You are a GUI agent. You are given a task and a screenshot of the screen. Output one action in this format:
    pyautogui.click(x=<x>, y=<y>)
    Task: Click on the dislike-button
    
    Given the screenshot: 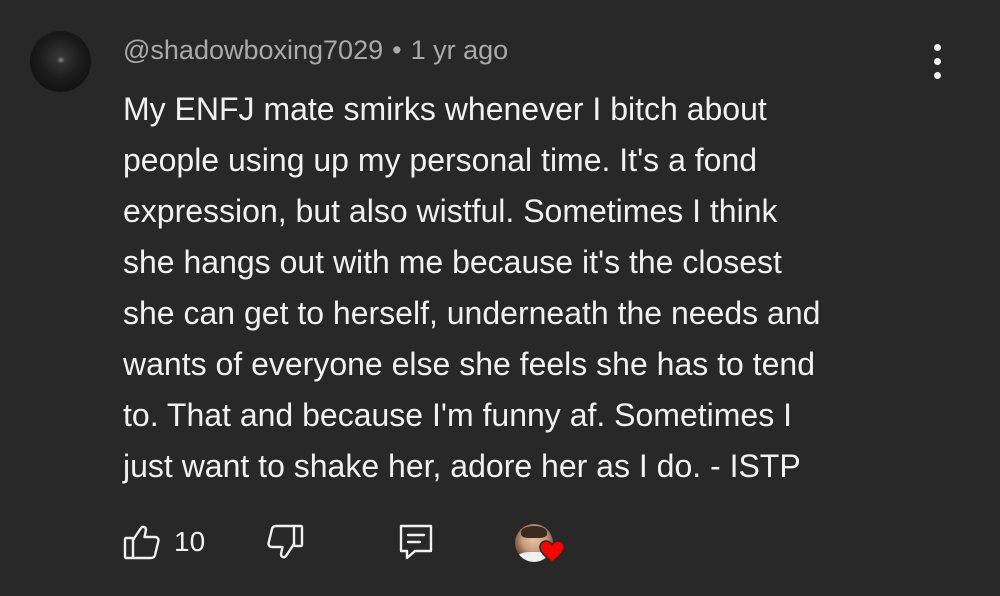 What is the action you would take?
    pyautogui.click(x=285, y=542)
    